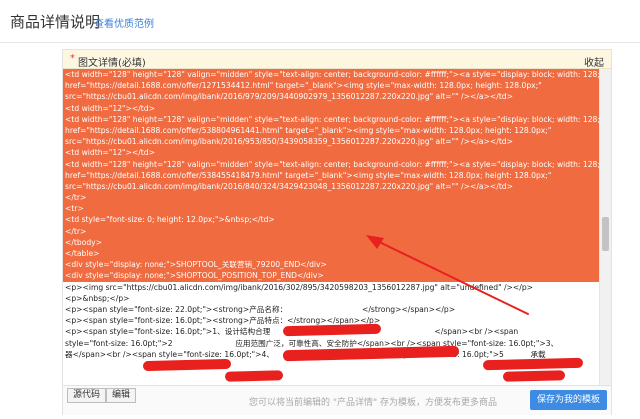 The image size is (640, 419). What do you see at coordinates (447, 275) in the screenshot?
I see `annotation-arrow` at bounding box center [447, 275].